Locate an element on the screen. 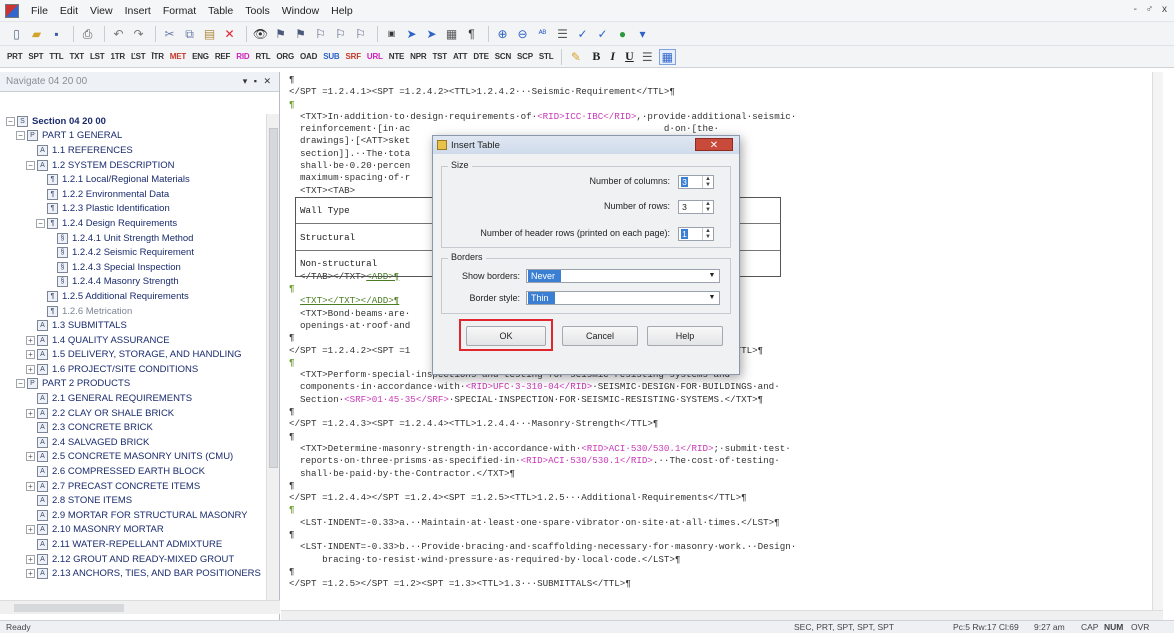 The width and height of the screenshot is (1174, 633). tag-button-nte: NTE is located at coordinates (396, 56).